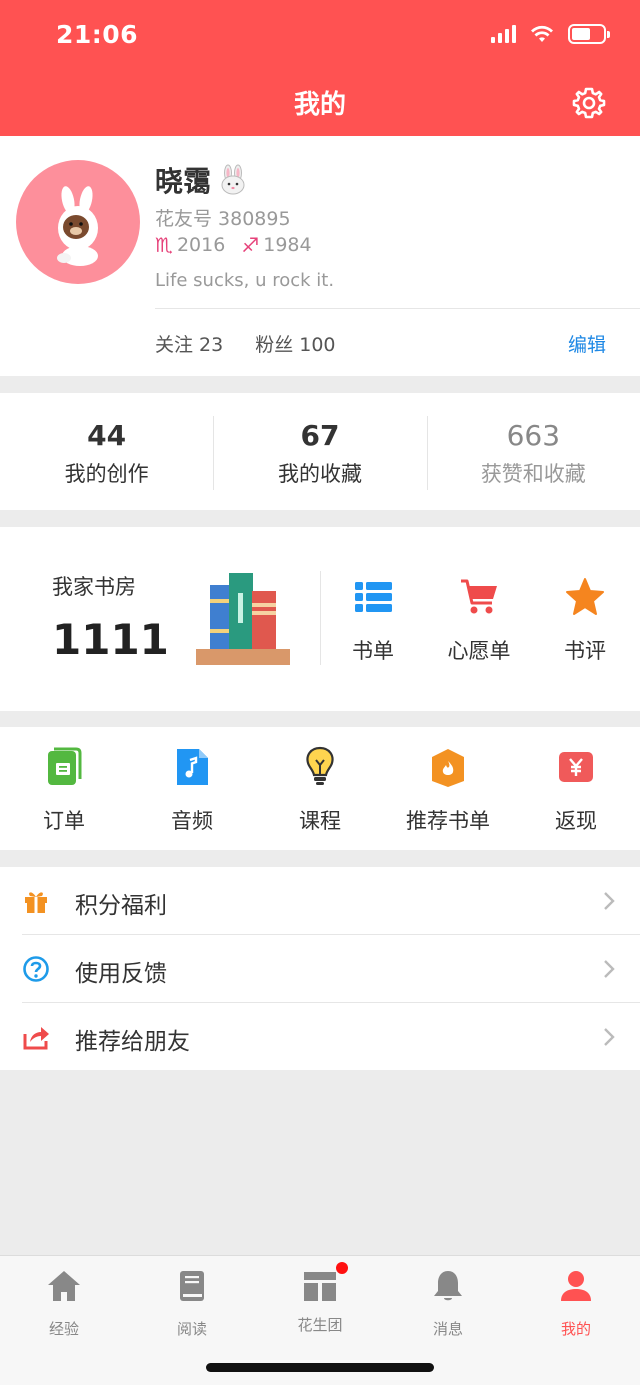 The height and width of the screenshot is (1385, 640). I want to click on stat-creations: 44 我的创作, so click(106, 452).